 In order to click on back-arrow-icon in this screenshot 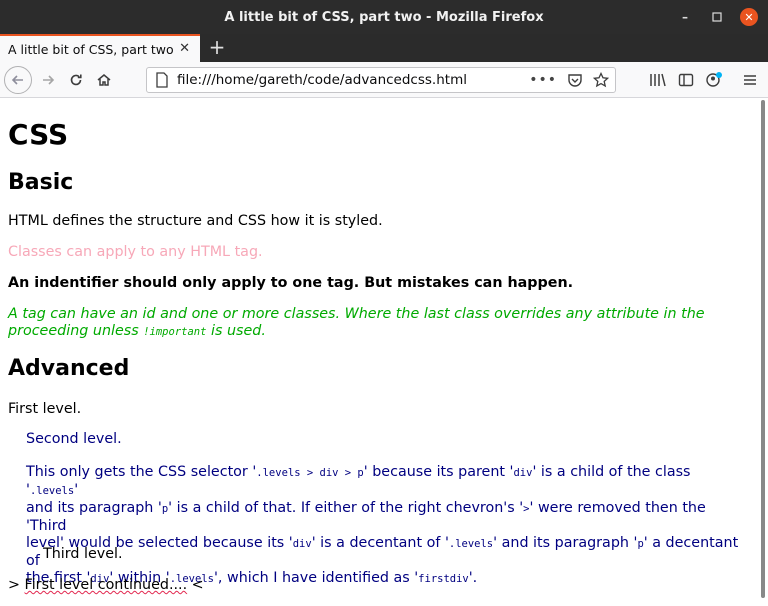, I will do `click(17, 80)`.